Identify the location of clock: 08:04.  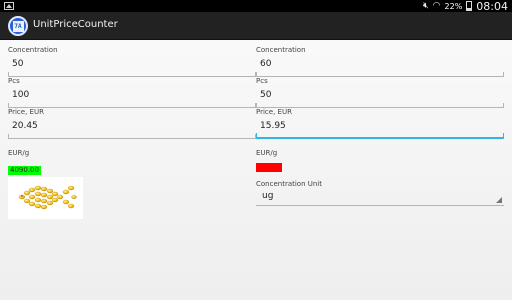
(492, 6).